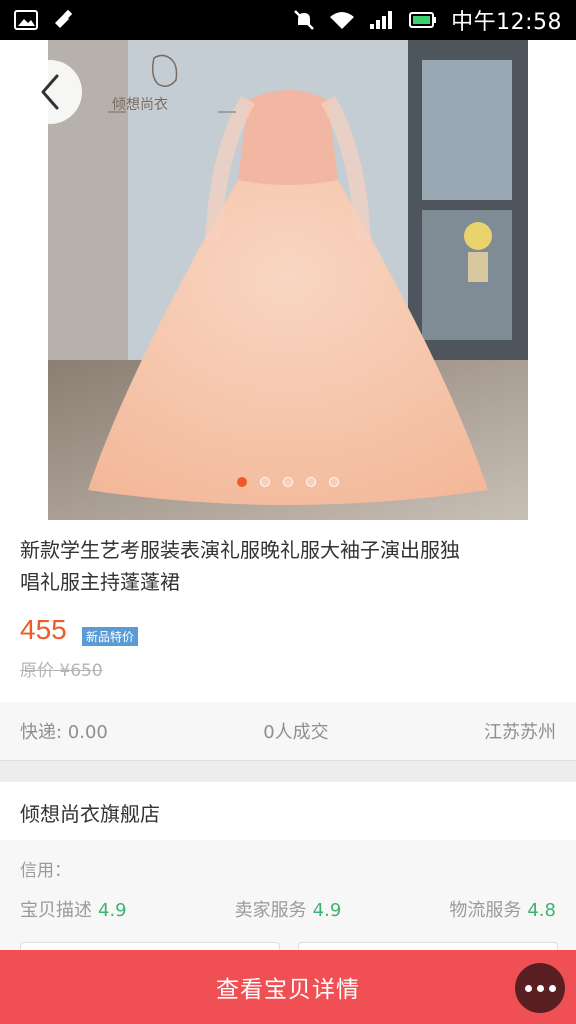 The width and height of the screenshot is (576, 1024). What do you see at coordinates (288, 895) in the screenshot?
I see `shop-credit: 信用： 宝贝描述 4.9 卖家服务 4.9 物流服务 4.8` at bounding box center [288, 895].